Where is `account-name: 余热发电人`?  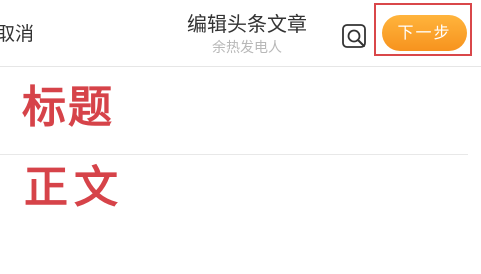
account-name: 余热发电人 is located at coordinates (247, 48).